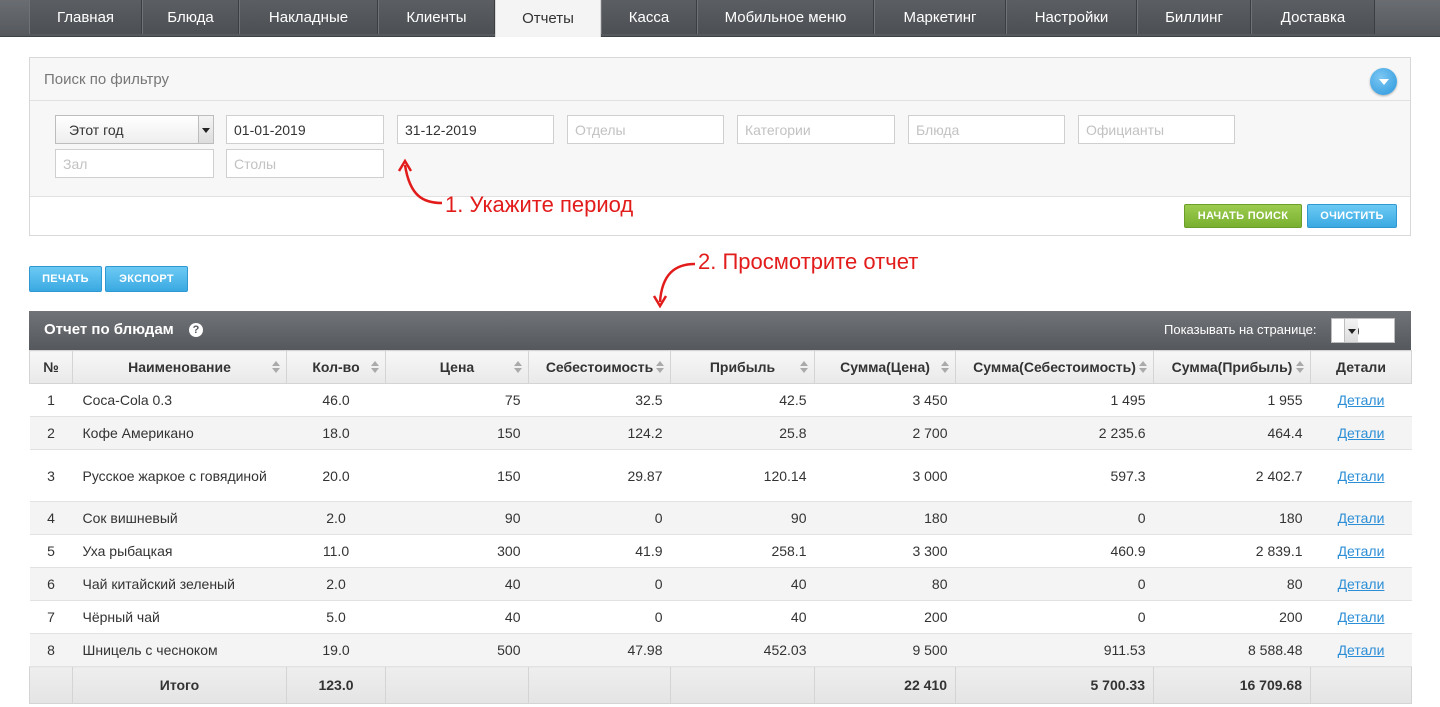  I want to click on cell-profit: 90, so click(742, 518).